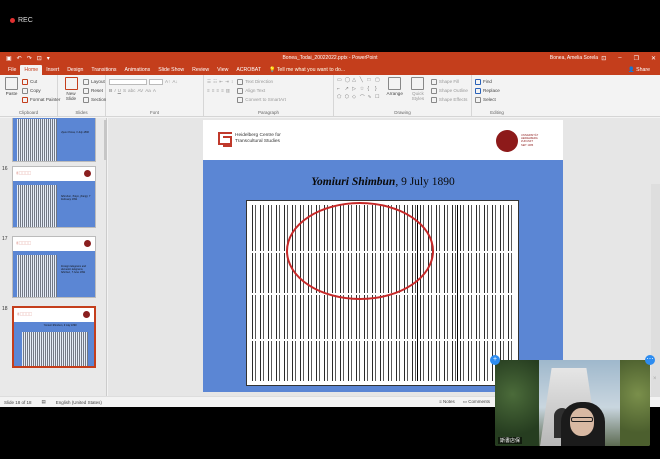 This screenshot has width=660, height=459. What do you see at coordinates (45, 99) in the screenshot?
I see `format-painter-label: Format Painter` at bounding box center [45, 99].